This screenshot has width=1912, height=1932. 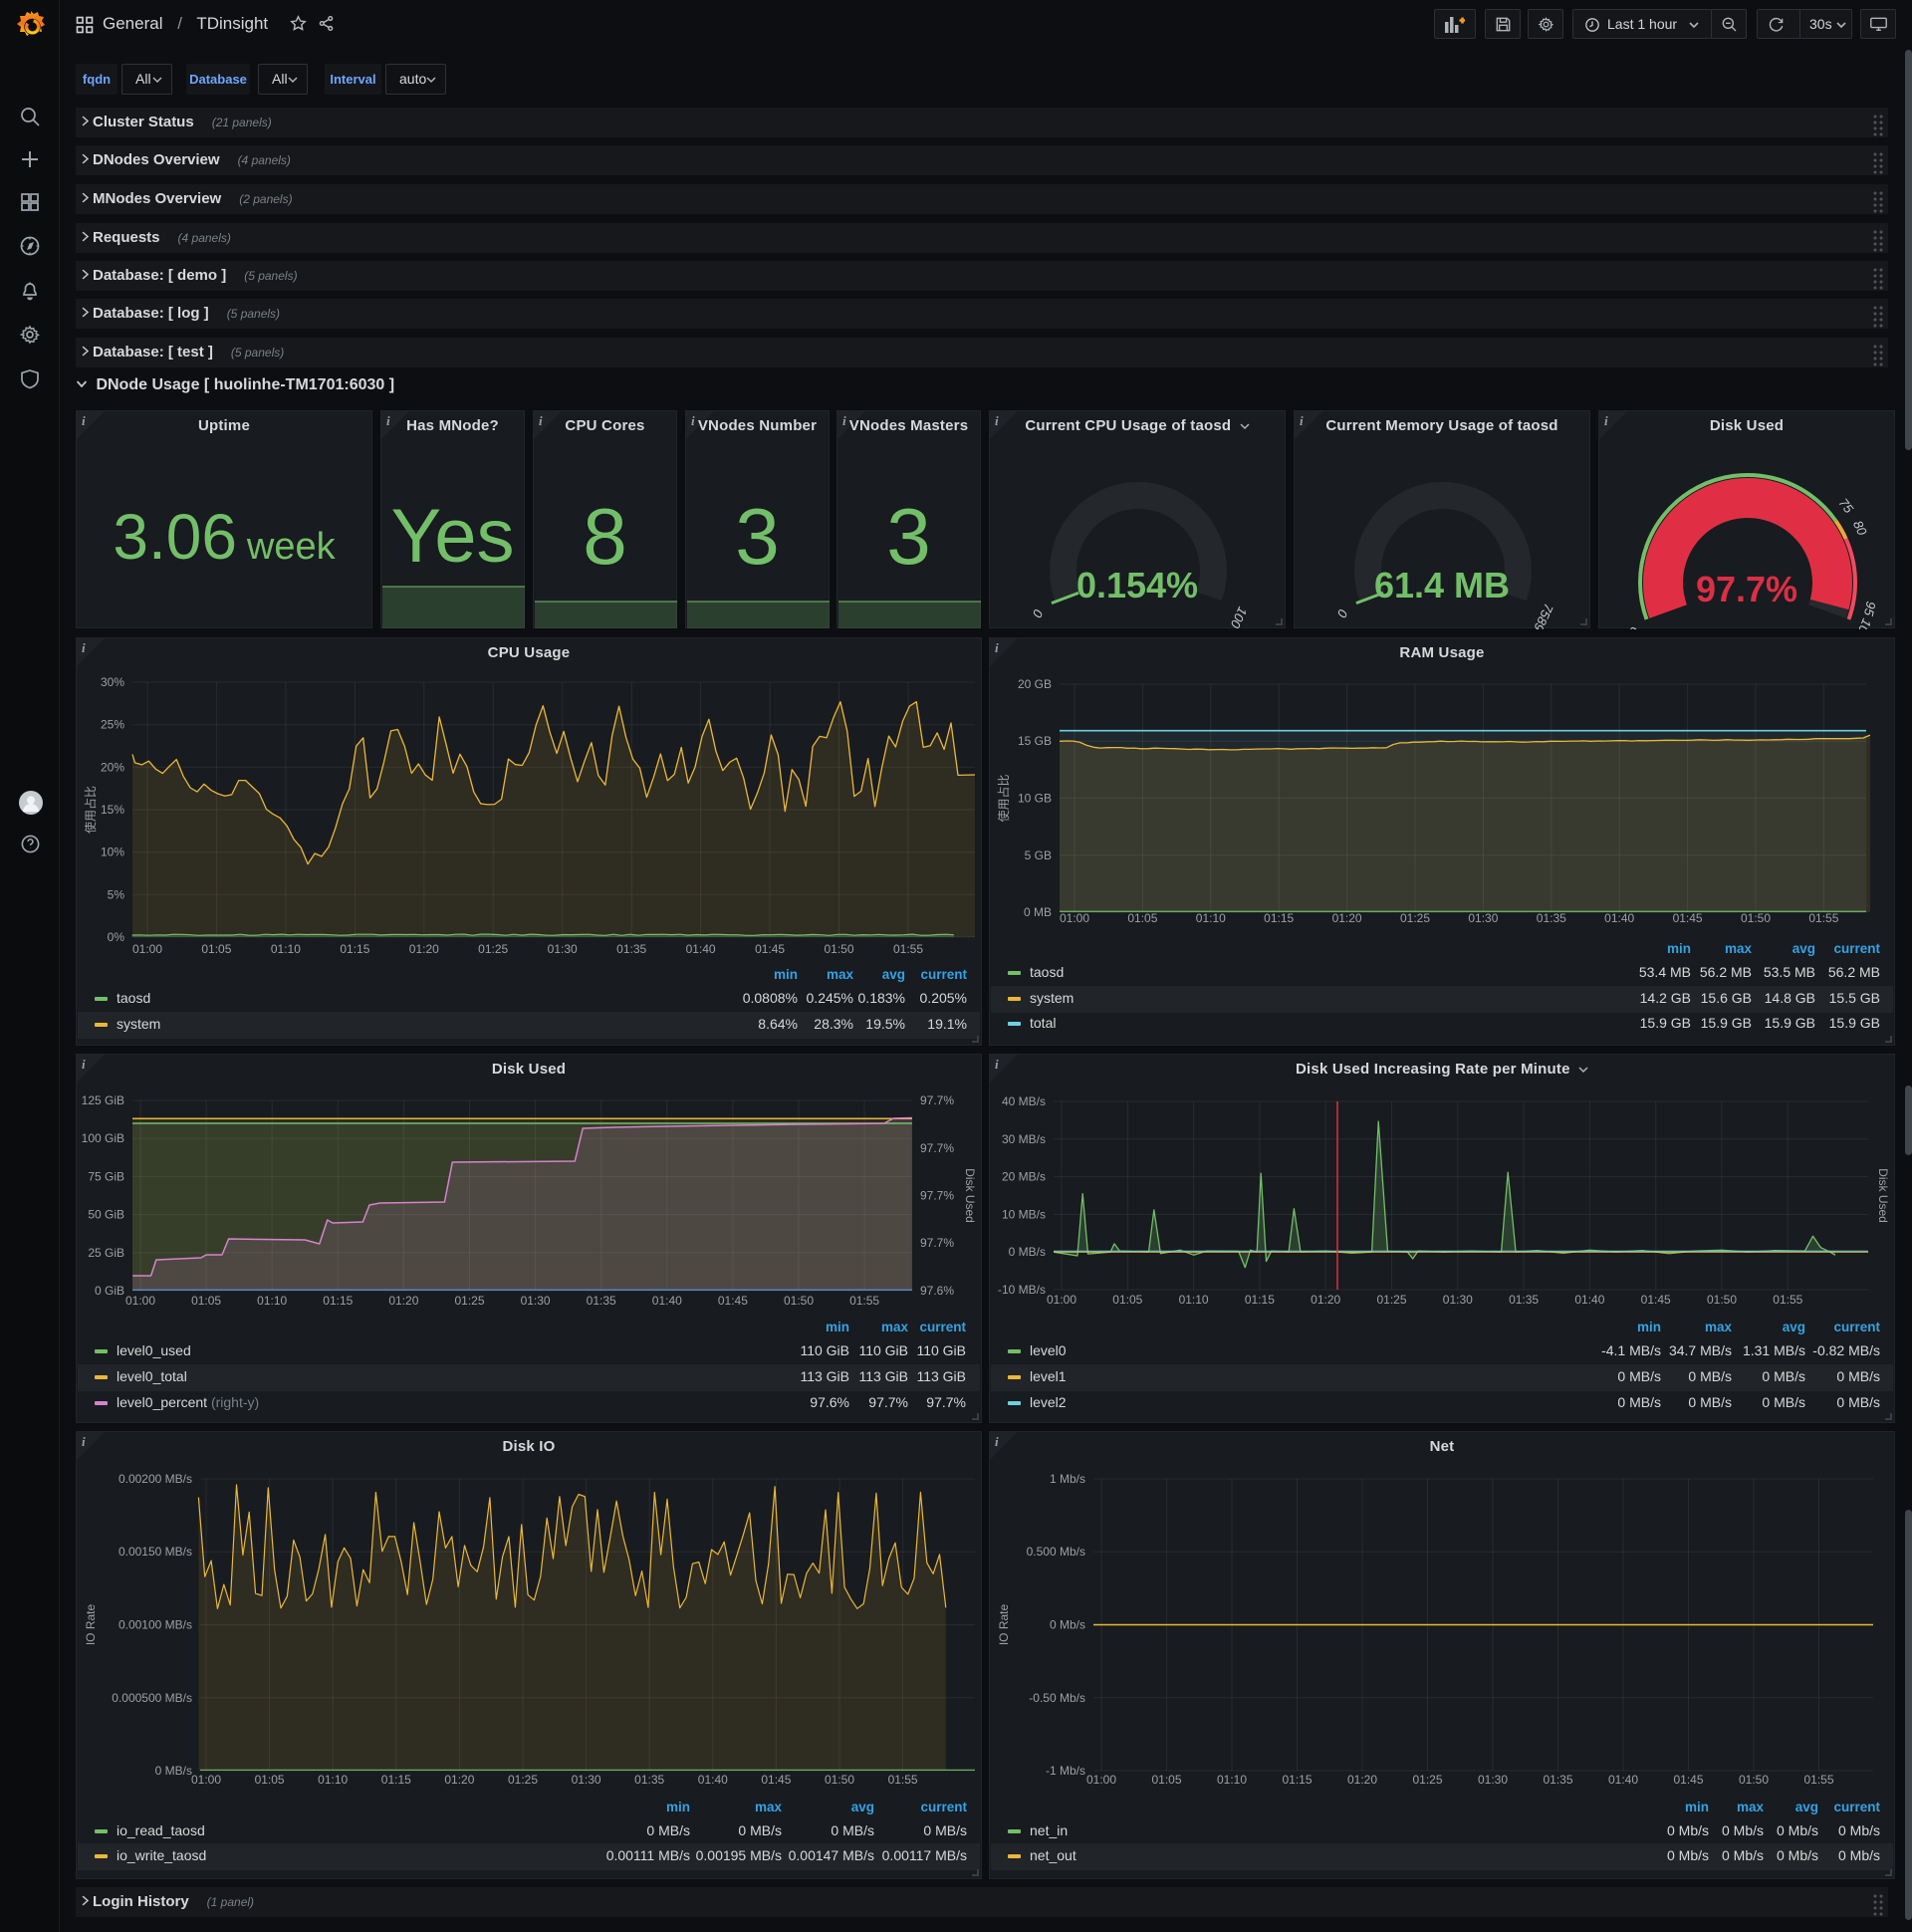 What do you see at coordinates (1004, 1625) in the screenshot?
I see `svg-text: IO Rate` at bounding box center [1004, 1625].